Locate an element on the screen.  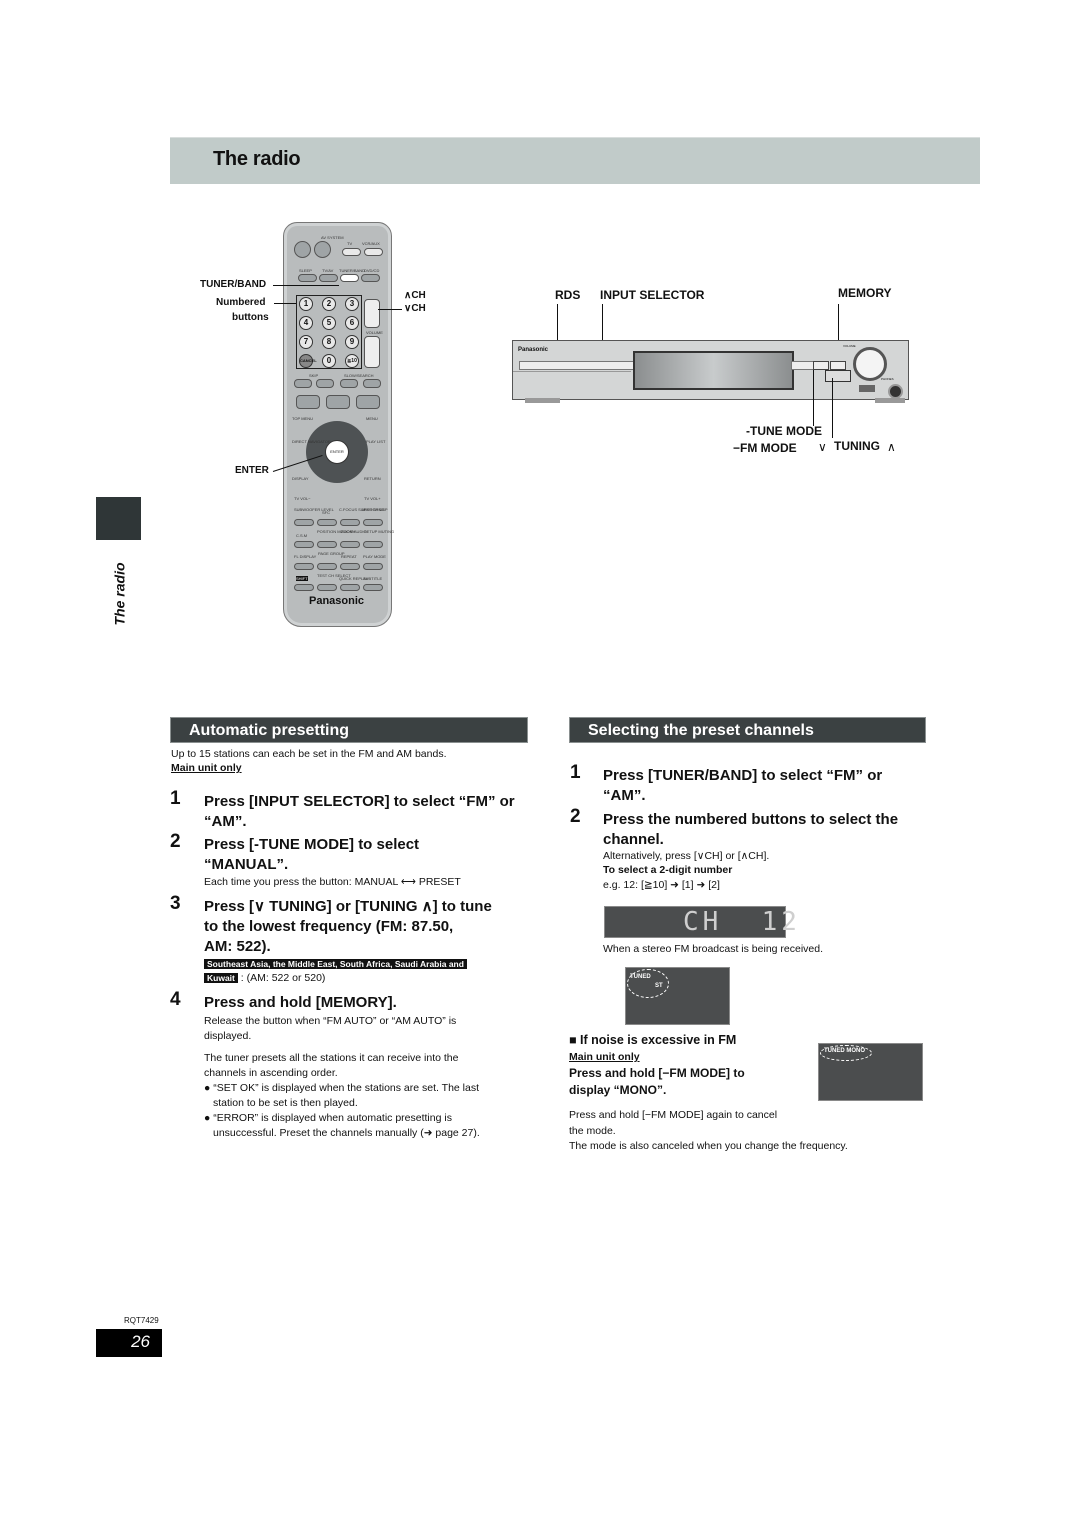
setup-label: SETUP MUTING is located at coordinates (379, 531).